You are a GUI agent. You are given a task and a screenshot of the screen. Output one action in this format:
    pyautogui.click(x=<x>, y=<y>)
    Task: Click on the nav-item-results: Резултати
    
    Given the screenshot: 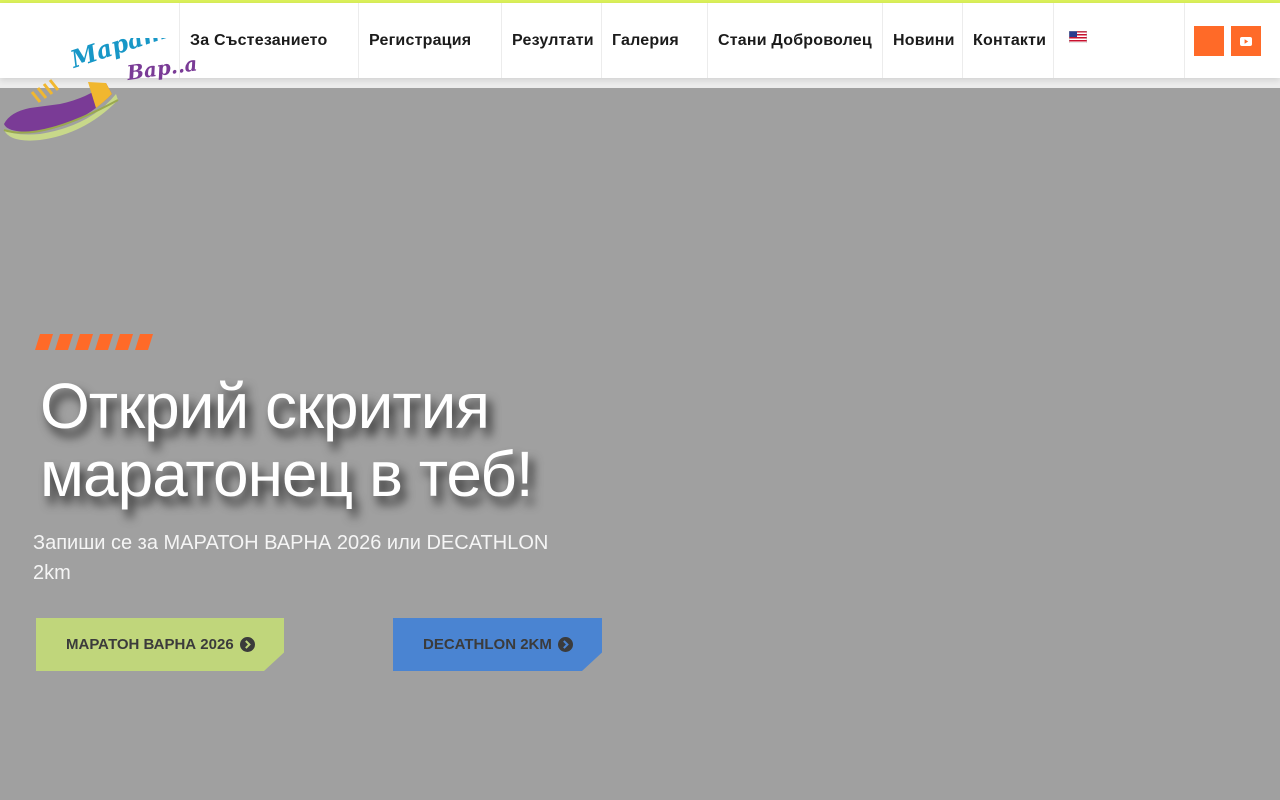 What is the action you would take?
    pyautogui.click(x=551, y=40)
    